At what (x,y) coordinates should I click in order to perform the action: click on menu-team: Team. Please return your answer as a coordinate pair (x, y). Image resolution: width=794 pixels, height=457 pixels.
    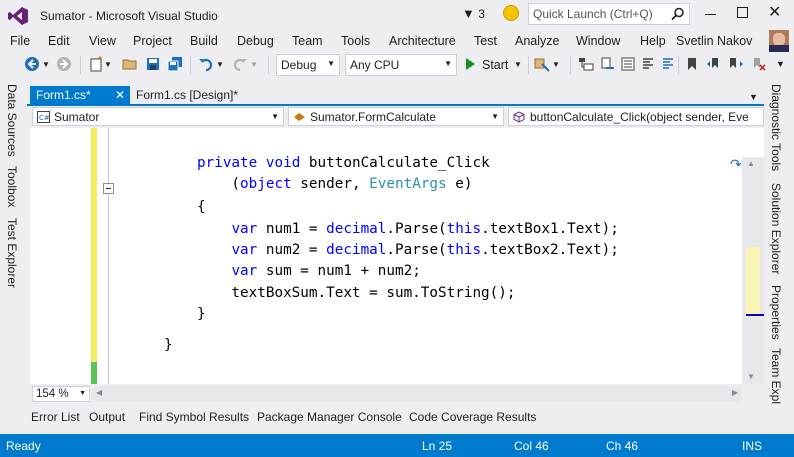
    Looking at the image, I should click on (307, 41).